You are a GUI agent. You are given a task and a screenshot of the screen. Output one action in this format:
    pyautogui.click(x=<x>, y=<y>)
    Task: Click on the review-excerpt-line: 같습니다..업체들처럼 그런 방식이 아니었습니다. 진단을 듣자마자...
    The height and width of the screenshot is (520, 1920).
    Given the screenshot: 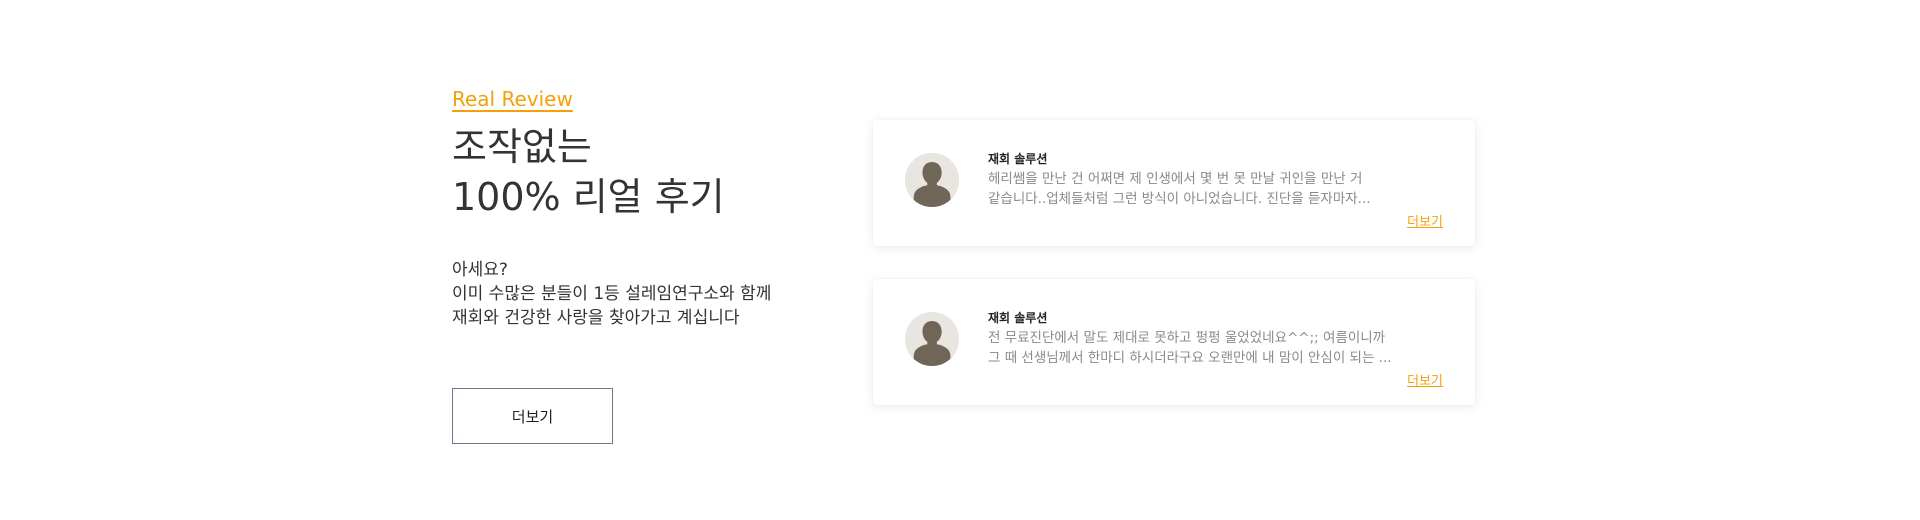 What is the action you would take?
    pyautogui.click(x=1179, y=199)
    